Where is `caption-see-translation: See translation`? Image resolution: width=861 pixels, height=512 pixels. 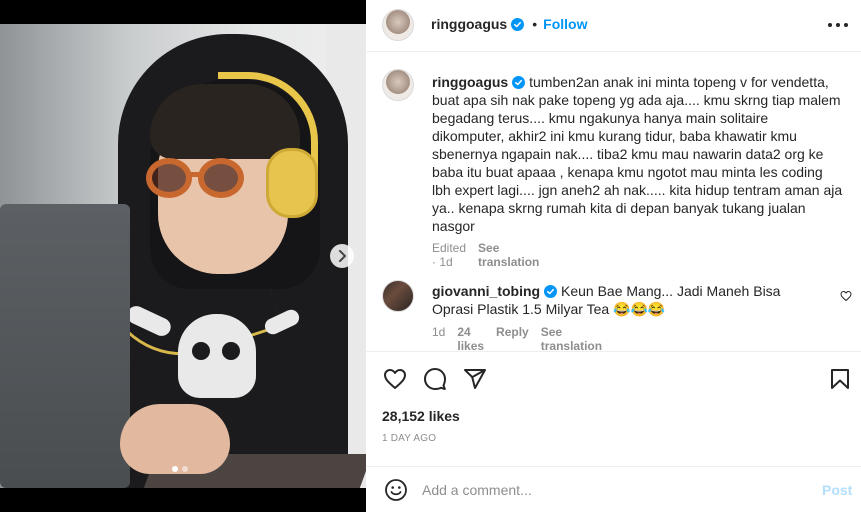
caption-see-translation: See translation is located at coordinates (508, 255).